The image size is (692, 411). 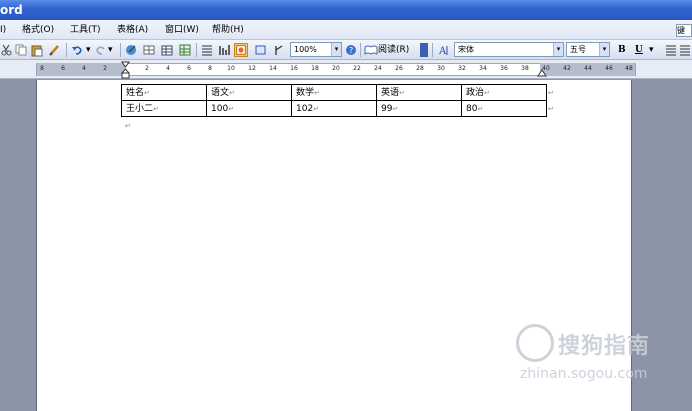 What do you see at coordinates (445, 50) in the screenshot?
I see `styles-icon: A` at bounding box center [445, 50].